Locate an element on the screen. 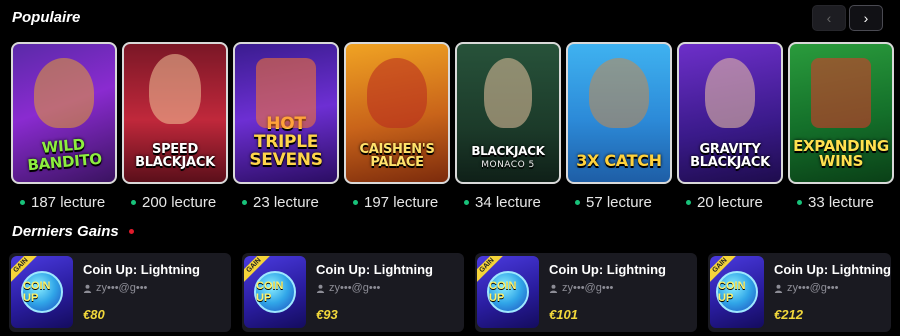 The height and width of the screenshot is (336, 900). chevron-left-icon: ‹ is located at coordinates (829, 18).